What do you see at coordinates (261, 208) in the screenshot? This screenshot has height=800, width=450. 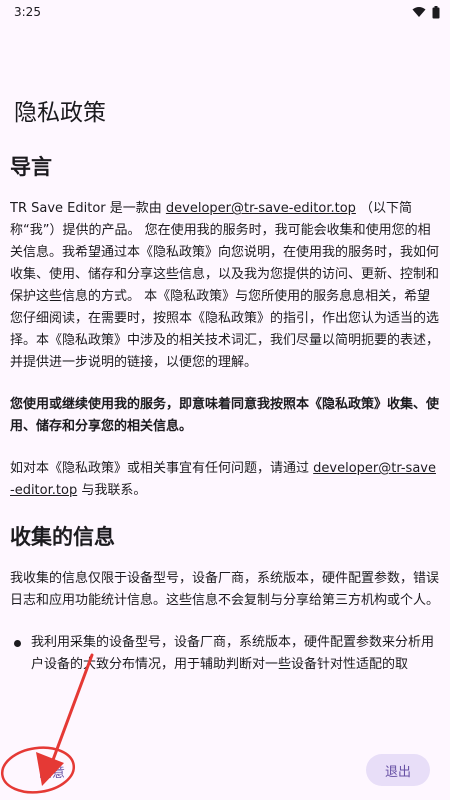 I see `developer-email-link: developer@tr-save-editor.top` at bounding box center [261, 208].